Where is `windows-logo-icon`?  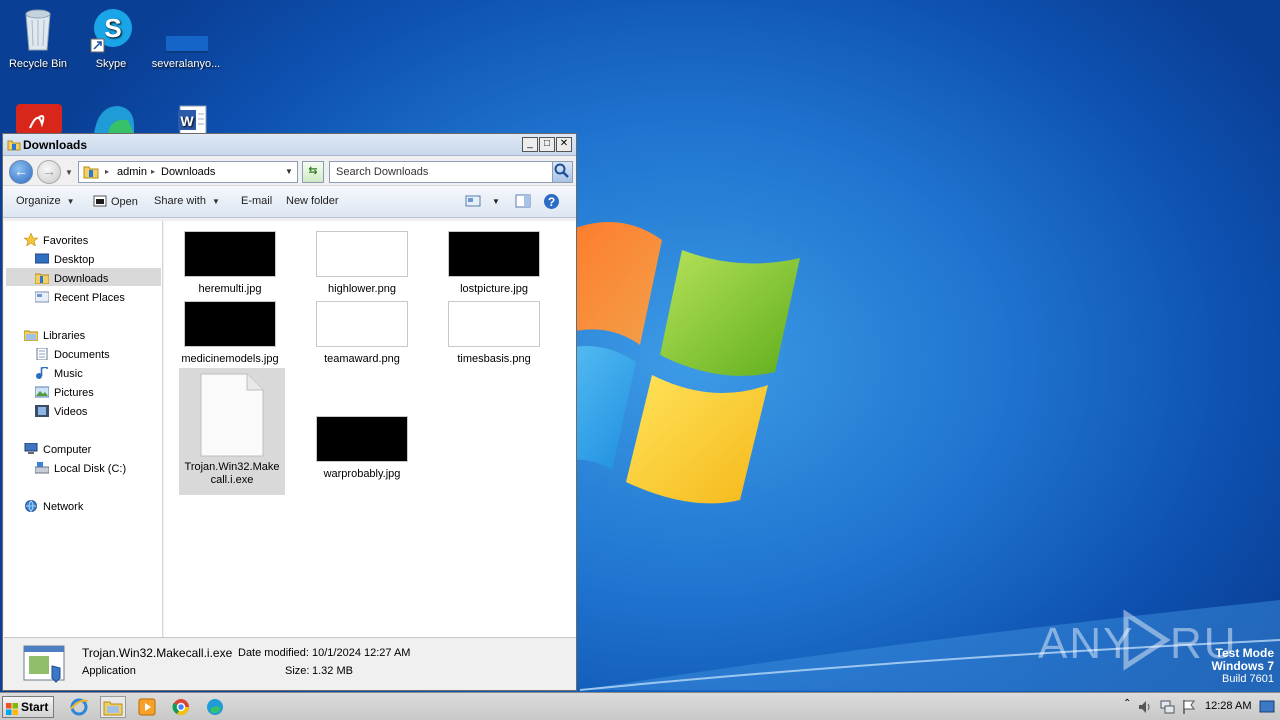
windows-logo-icon is located at coordinates (12, 708).